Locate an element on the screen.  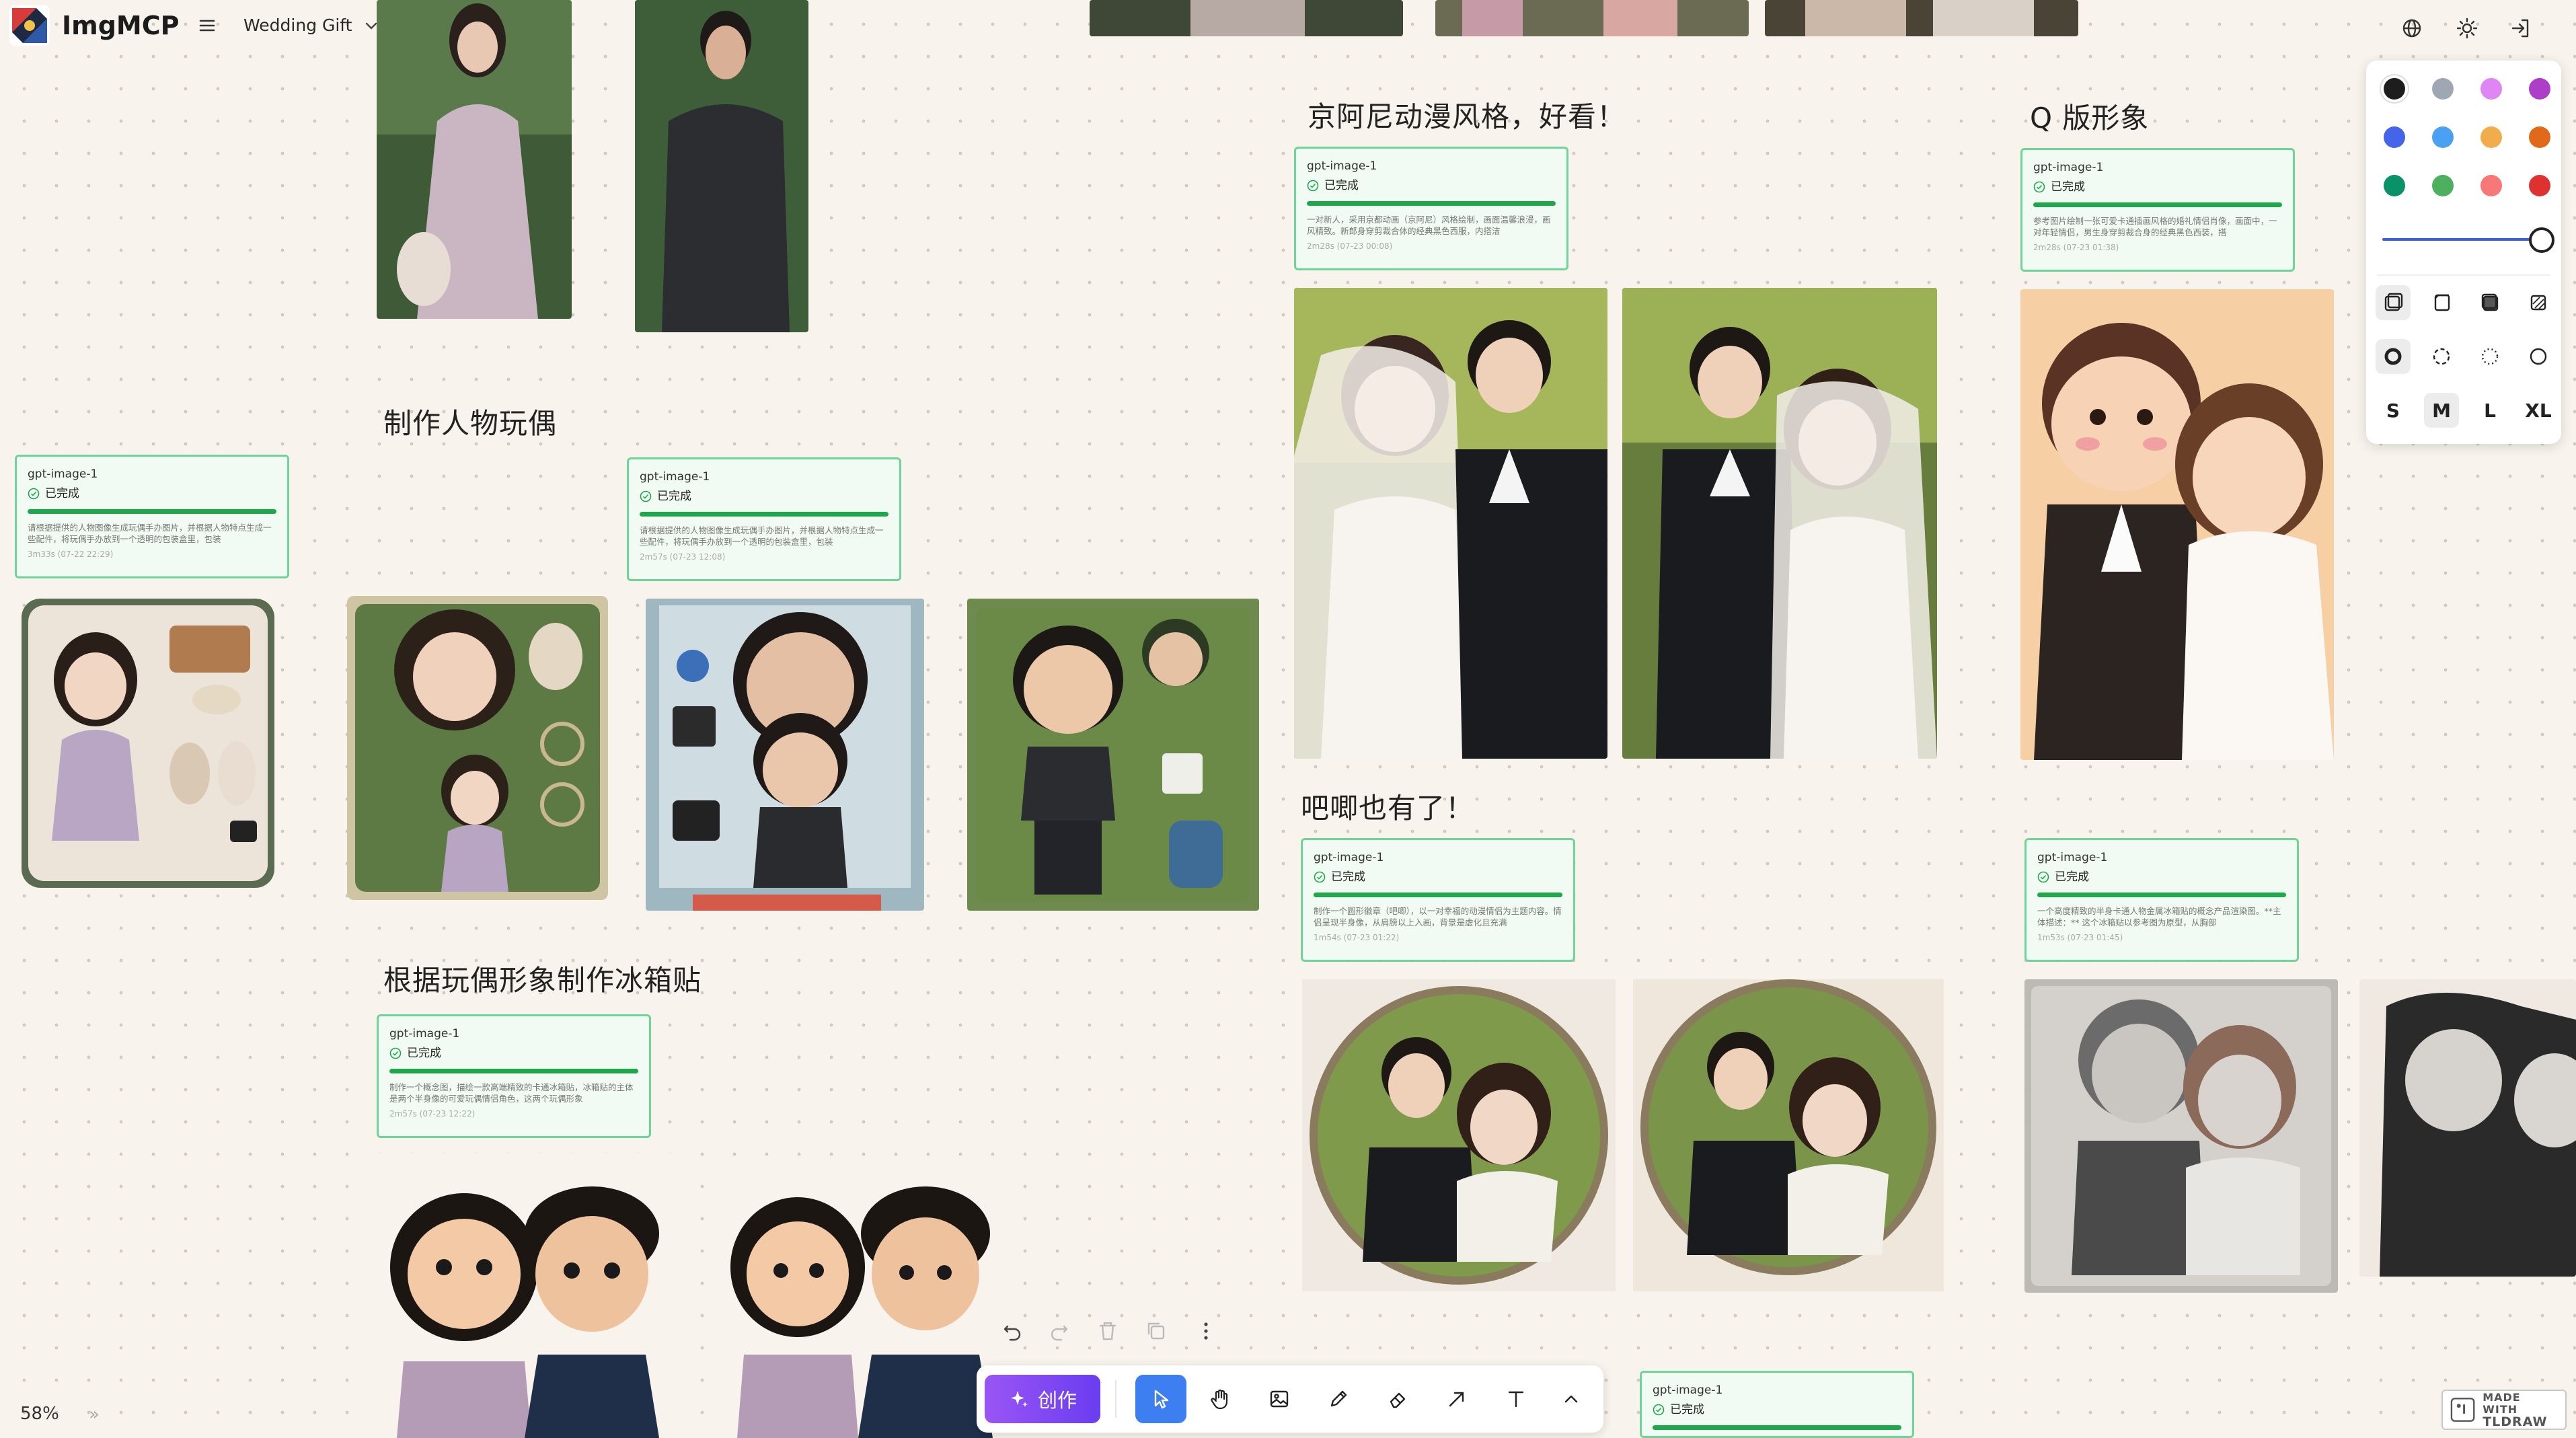
color-swatch-green is located at coordinates (2394, 185).